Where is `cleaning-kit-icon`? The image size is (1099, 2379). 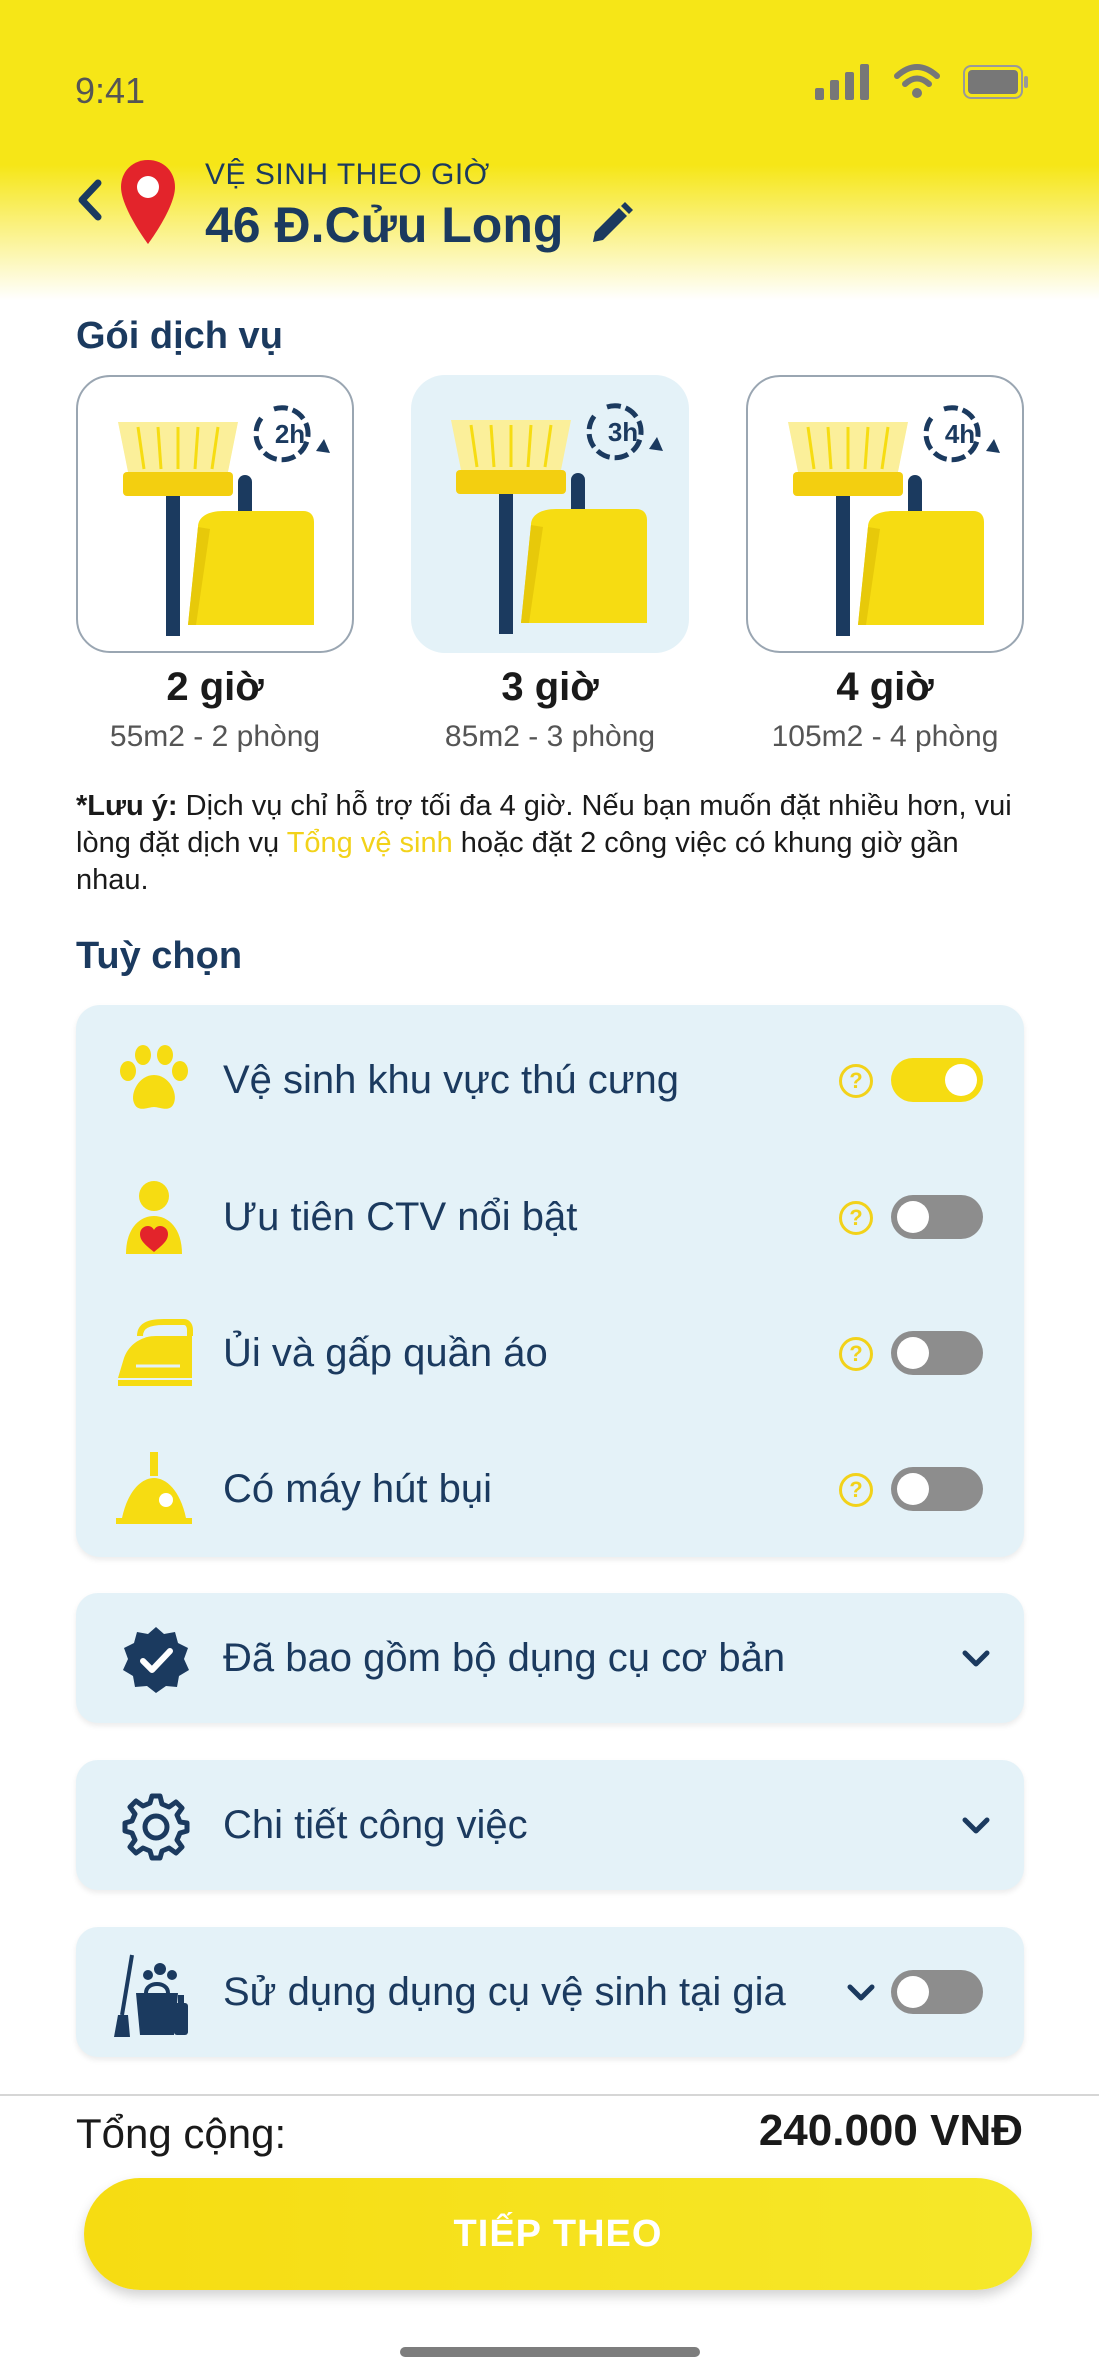 cleaning-kit-icon is located at coordinates (151, 1995).